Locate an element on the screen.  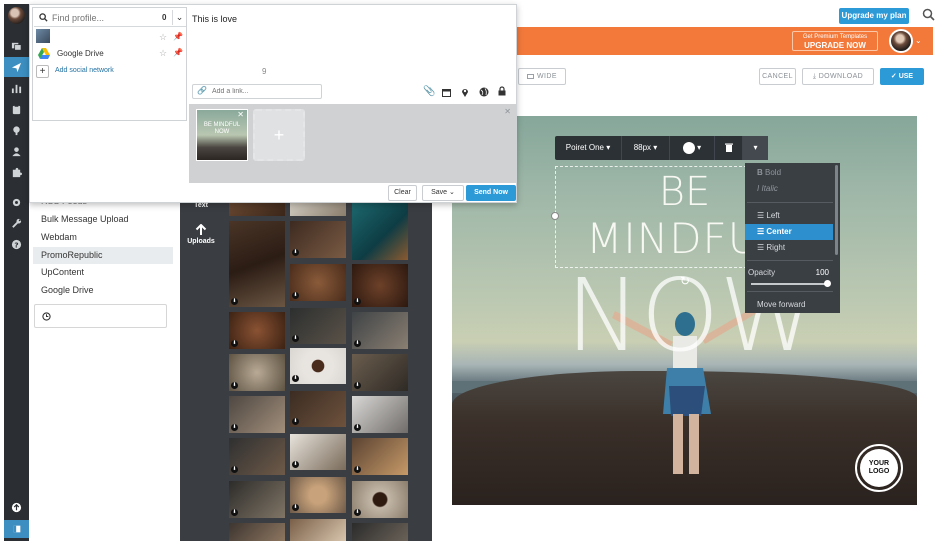
source-upcontent: UpContent is located at coordinates (103, 272).